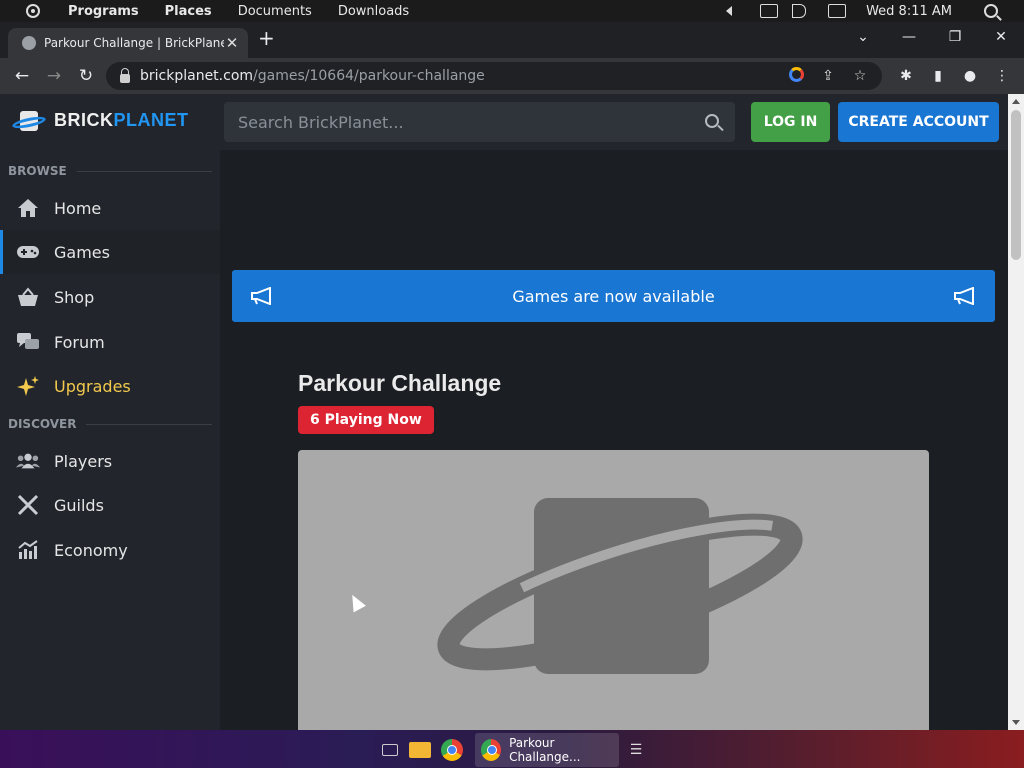  What do you see at coordinates (712, 121) in the screenshot?
I see `site-search-icon` at bounding box center [712, 121].